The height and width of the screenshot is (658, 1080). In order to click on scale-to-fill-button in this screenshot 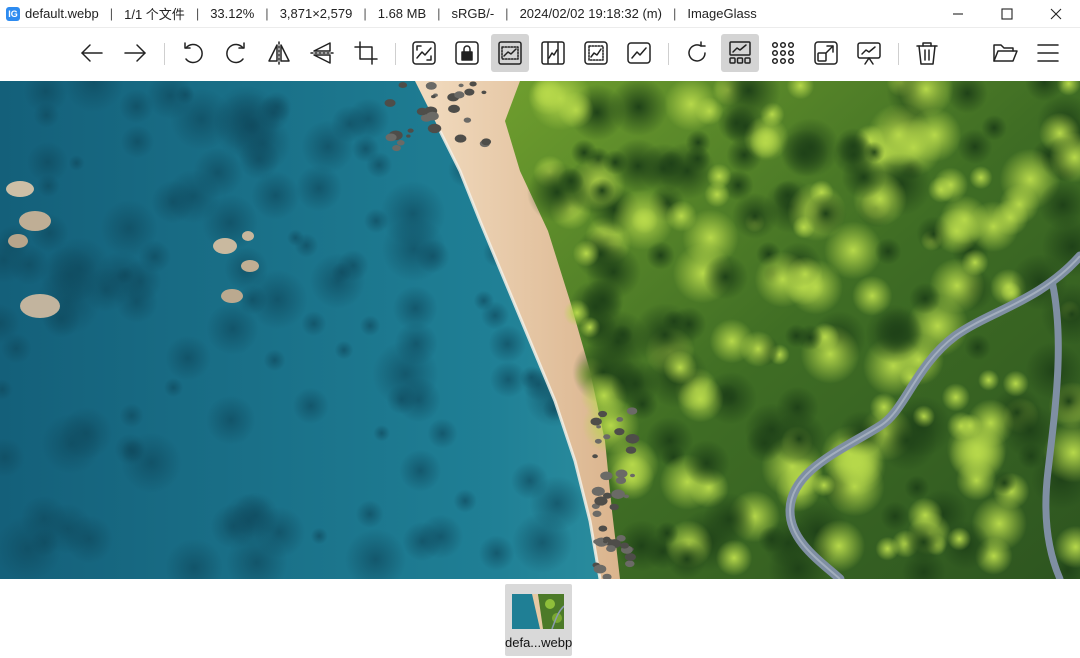, I will do `click(639, 53)`.